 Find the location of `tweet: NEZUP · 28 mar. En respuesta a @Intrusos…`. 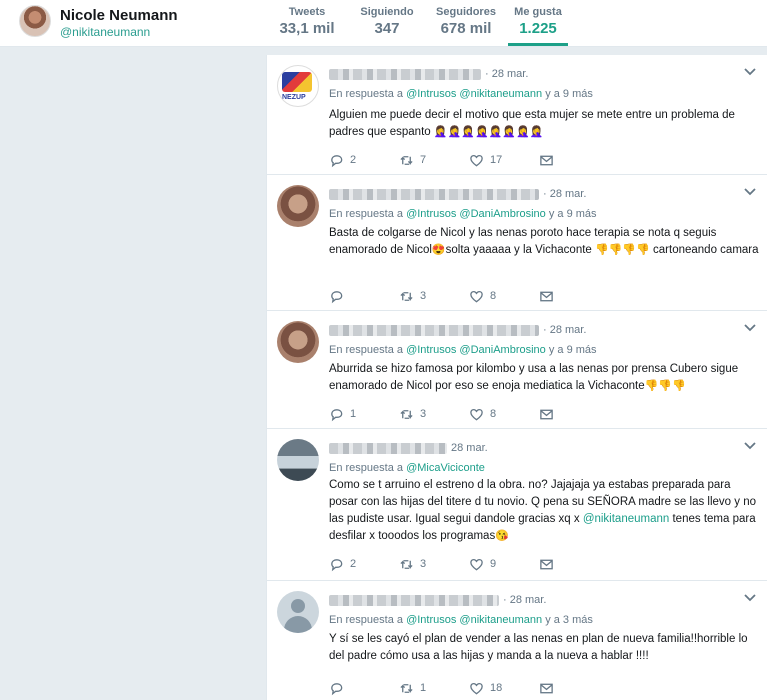

tweet: NEZUP · 28 mar. En respuesta a @Intrusos… is located at coordinates (517, 115).